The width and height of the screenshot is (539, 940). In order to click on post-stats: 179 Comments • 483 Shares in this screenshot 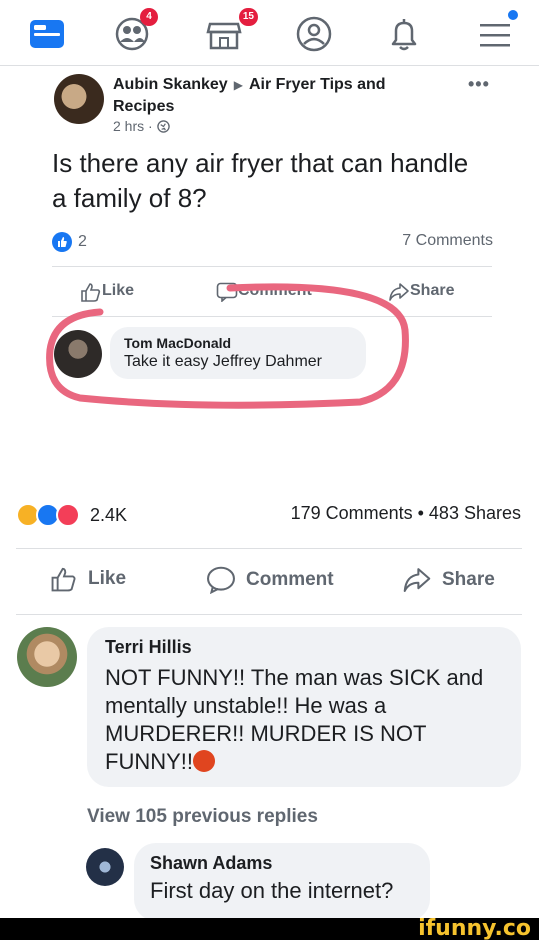, I will do `click(406, 513)`.